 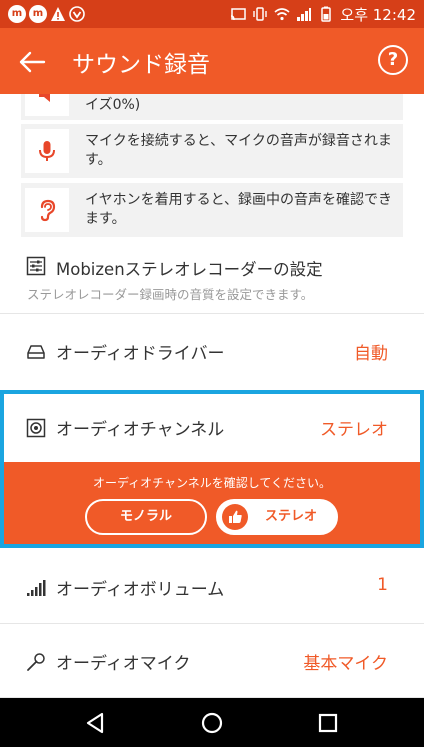 I want to click on status-bar: m m 오후 12:42, so click(x=212, y=14).